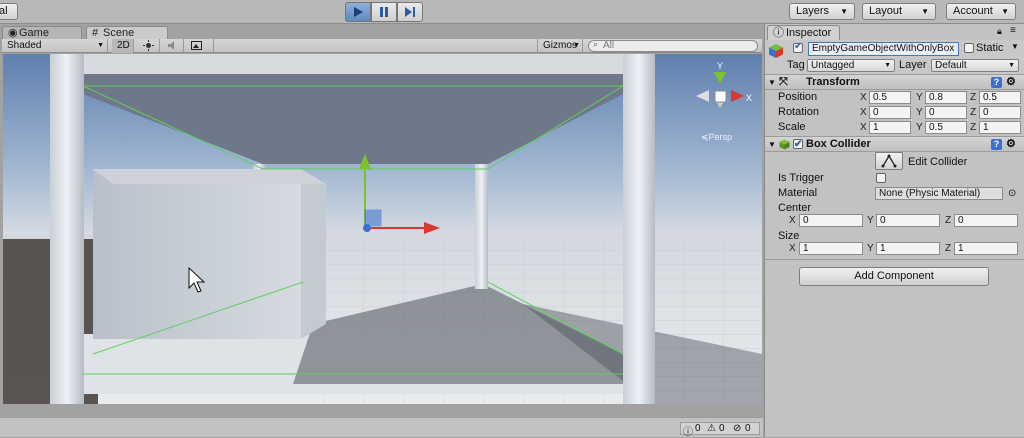 The image size is (1024, 438). I want to click on layer-value: Default, so click(951, 65).